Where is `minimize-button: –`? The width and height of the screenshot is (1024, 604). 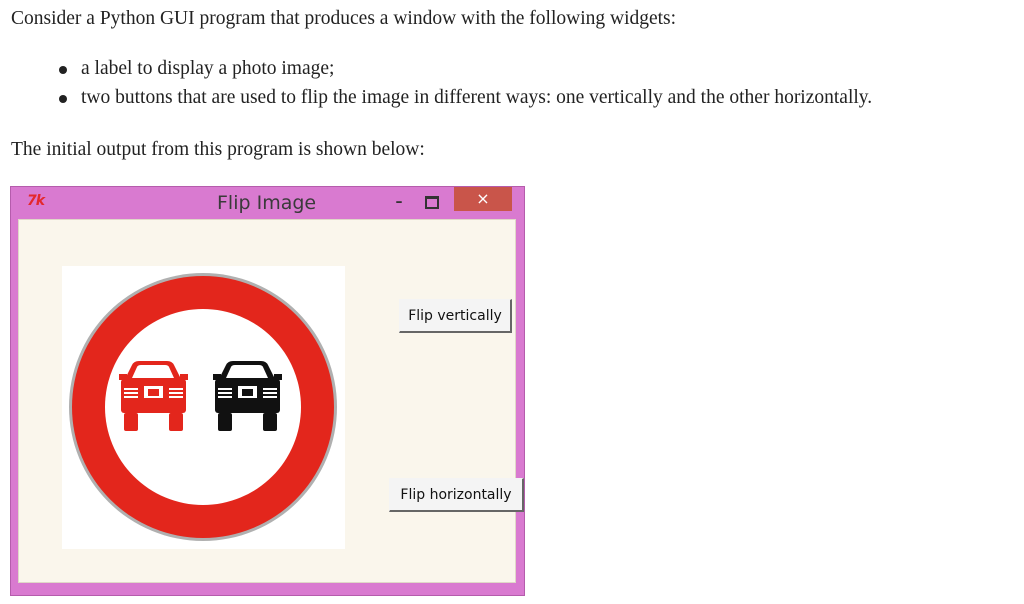
minimize-button: – is located at coordinates (399, 203).